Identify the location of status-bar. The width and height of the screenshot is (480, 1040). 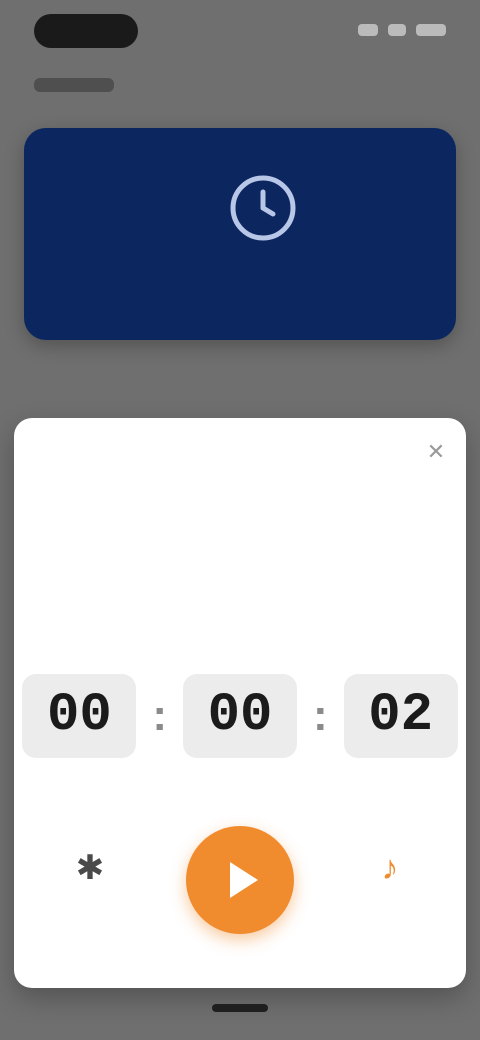
(240, 30).